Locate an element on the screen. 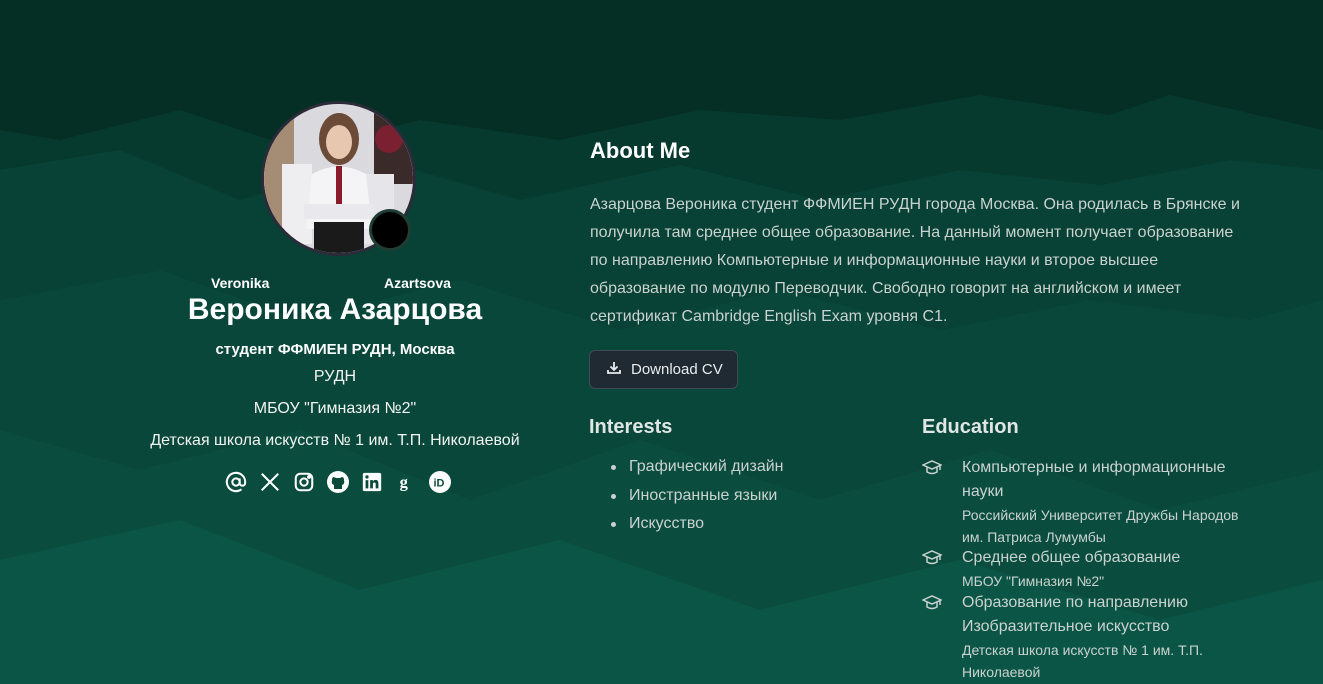 The image size is (1323, 684). svg-text: iD is located at coordinates (439, 484).